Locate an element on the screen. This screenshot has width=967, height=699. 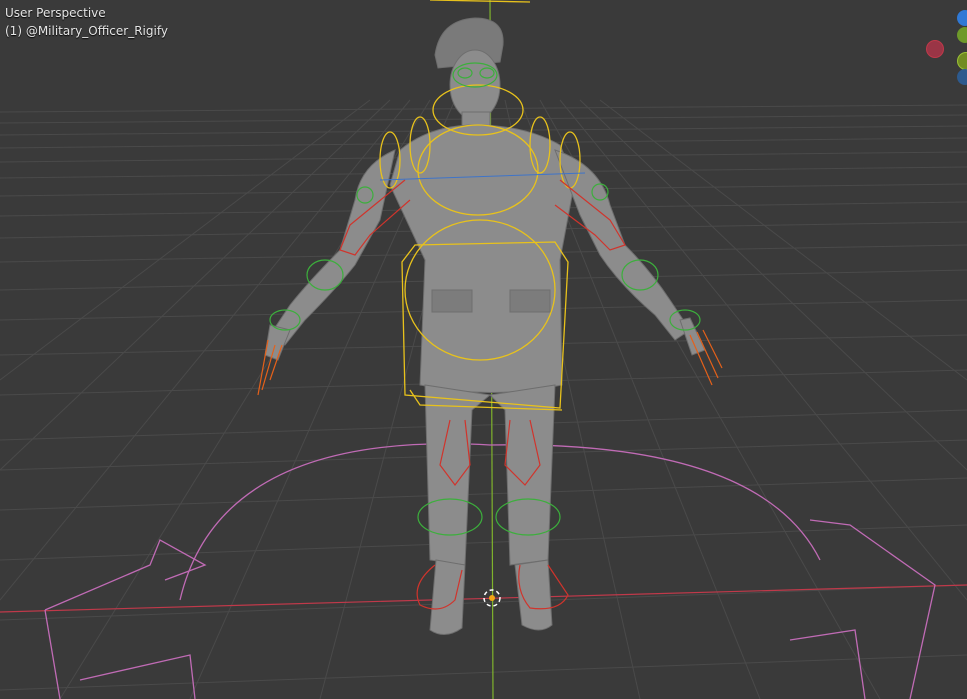
axis-z-icon is located at coordinates (962, 18).